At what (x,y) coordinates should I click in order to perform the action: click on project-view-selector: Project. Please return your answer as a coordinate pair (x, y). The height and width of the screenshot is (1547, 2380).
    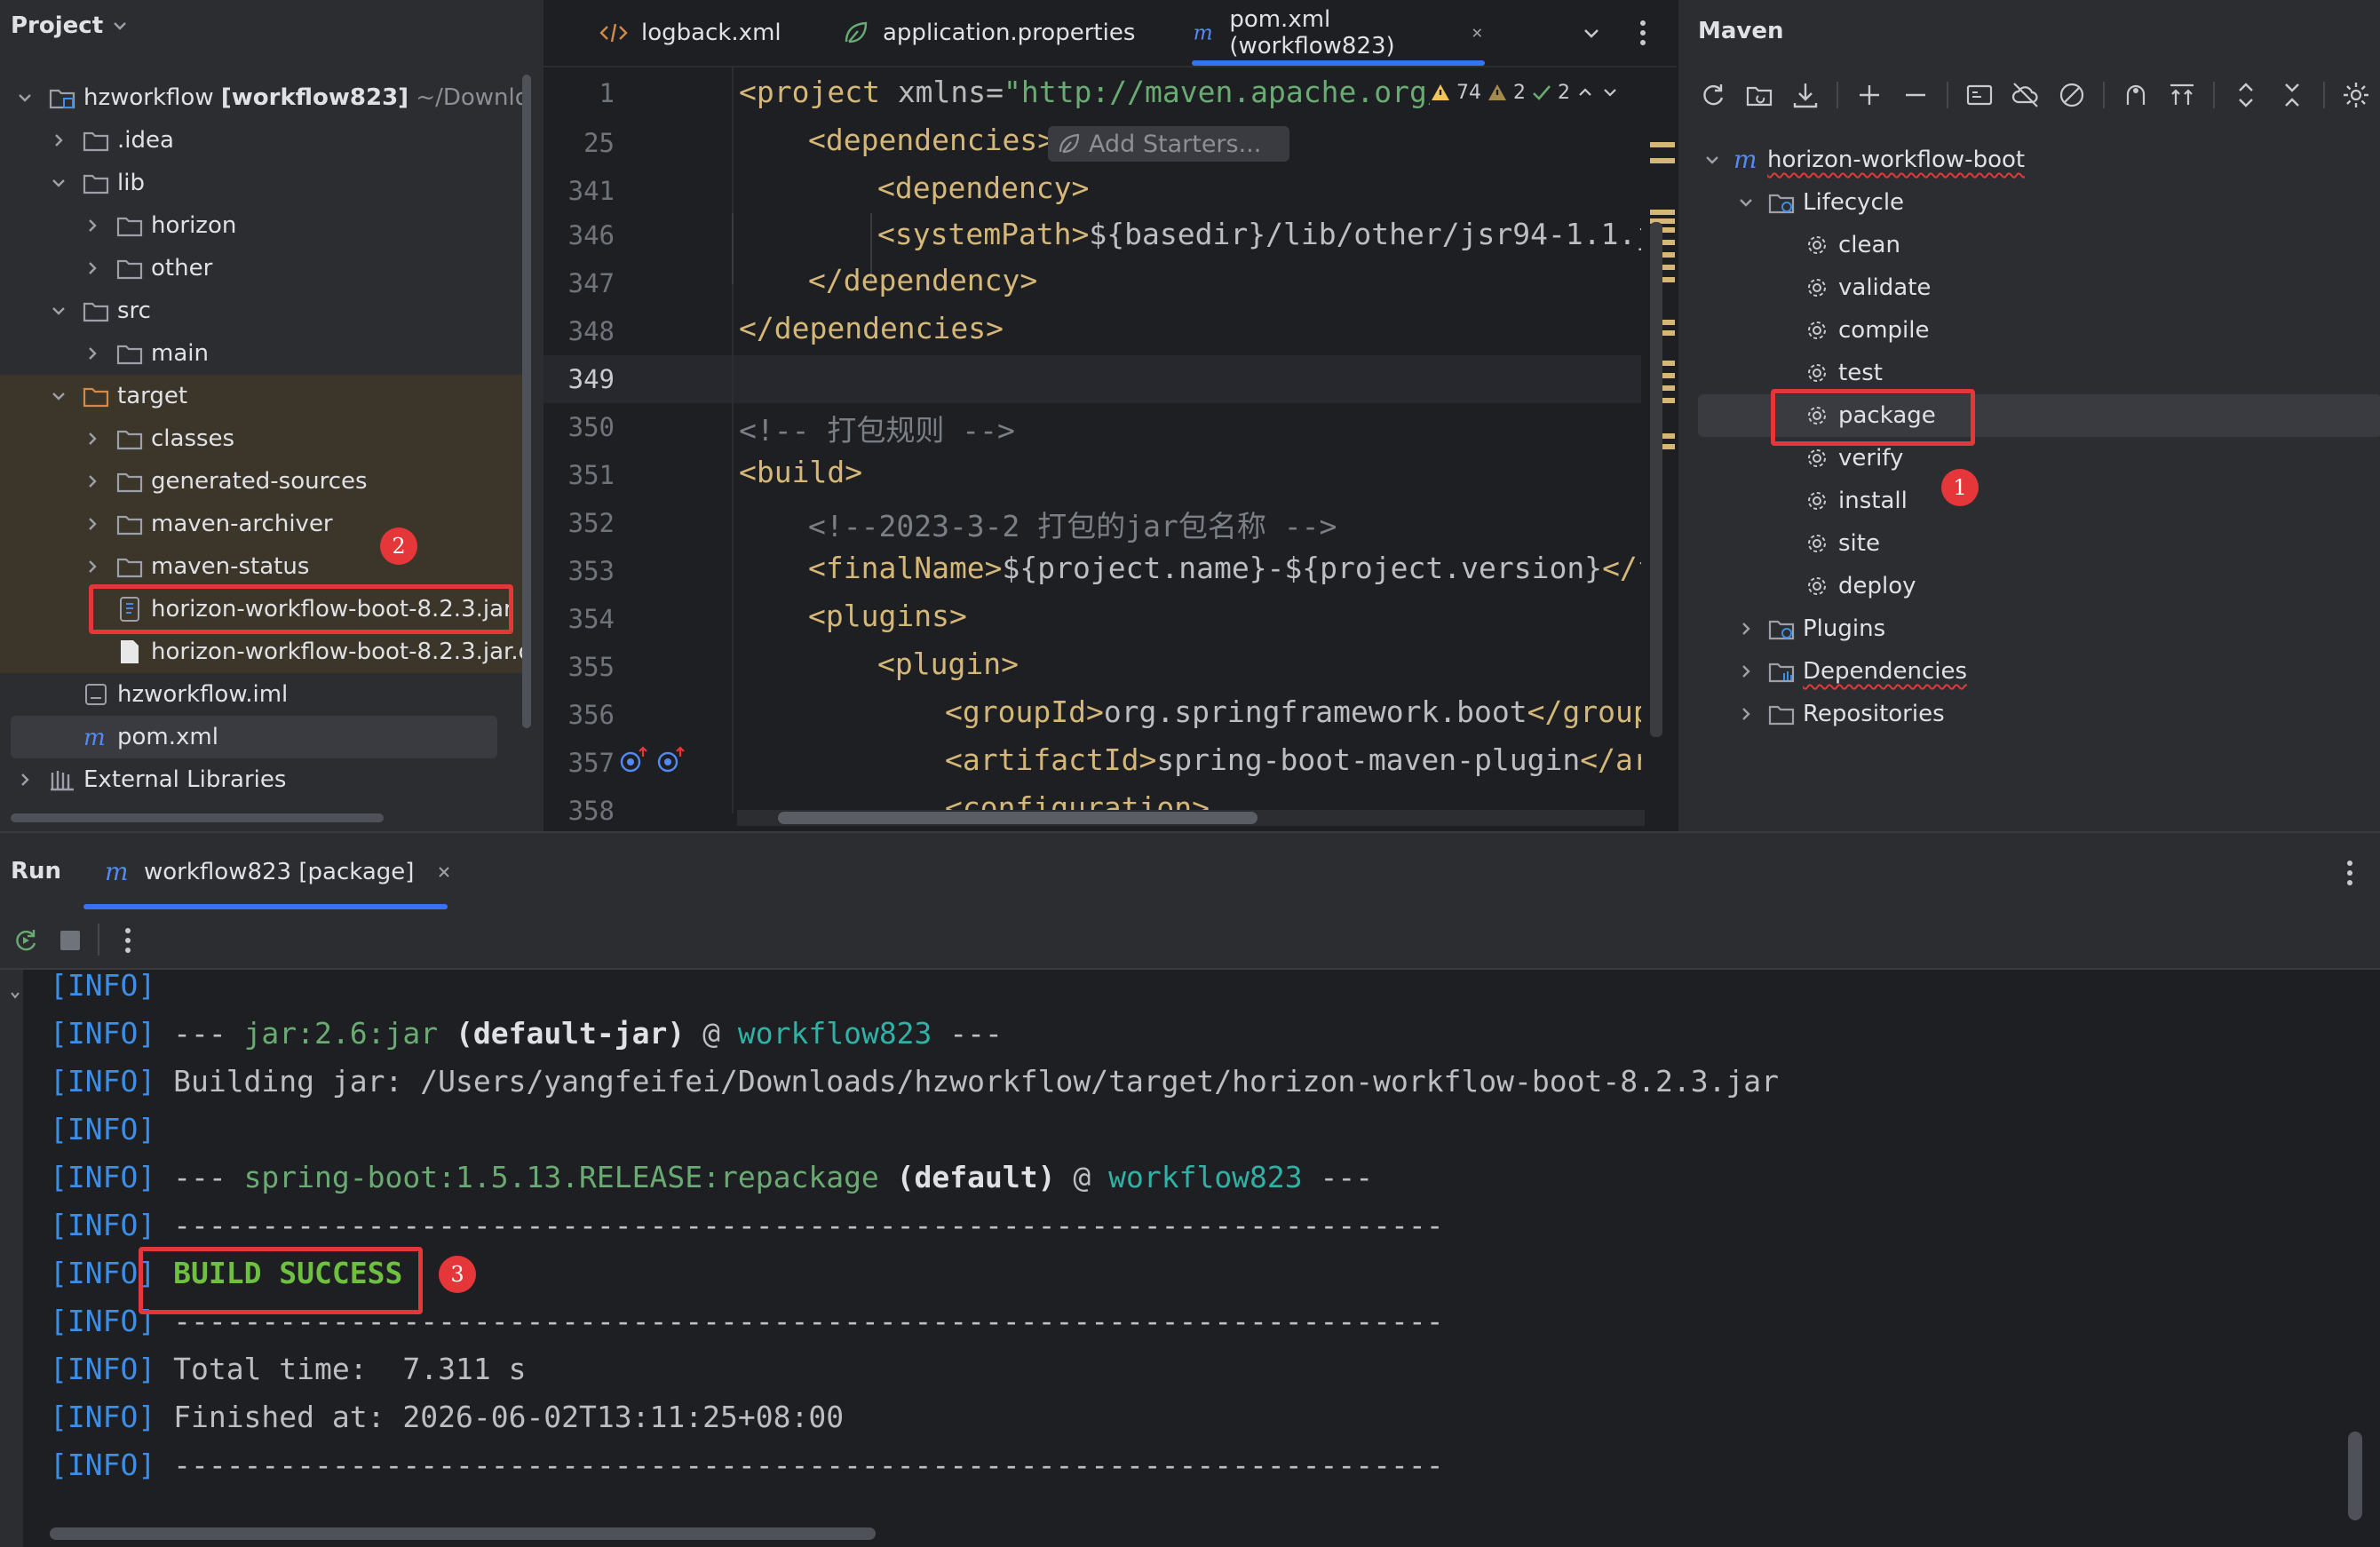
    Looking at the image, I should click on (70, 25).